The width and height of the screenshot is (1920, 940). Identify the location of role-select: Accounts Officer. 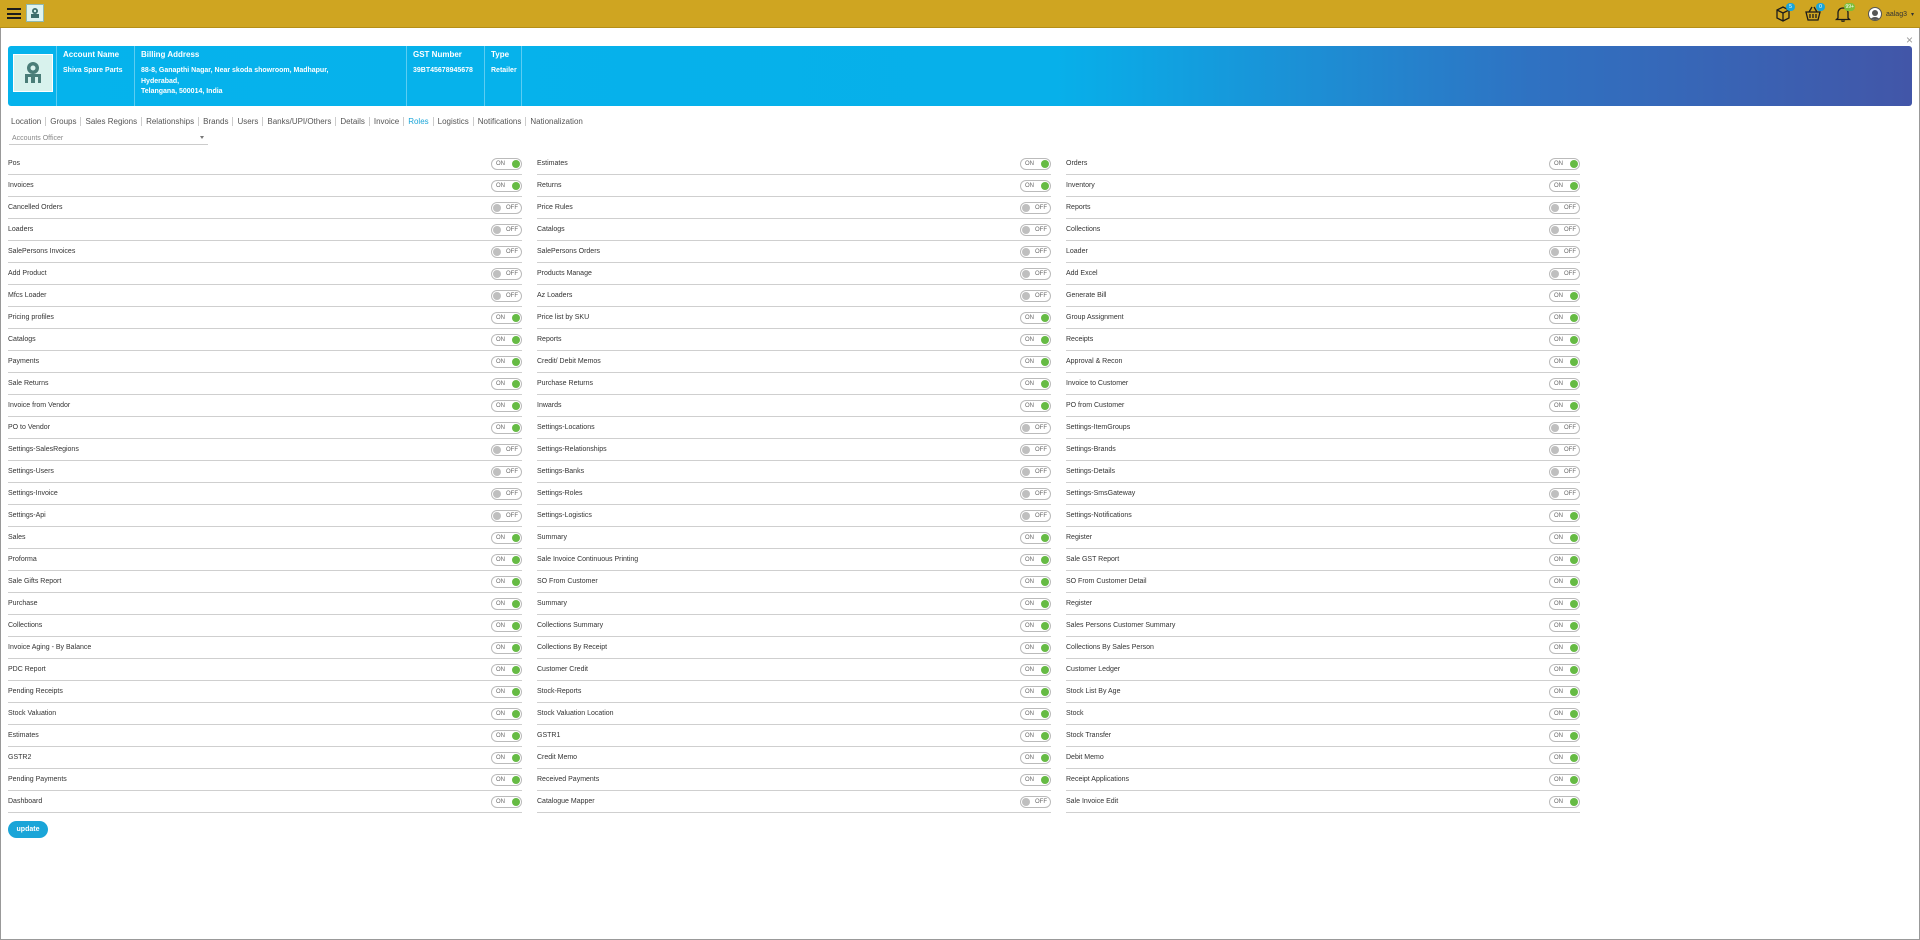
(108, 139).